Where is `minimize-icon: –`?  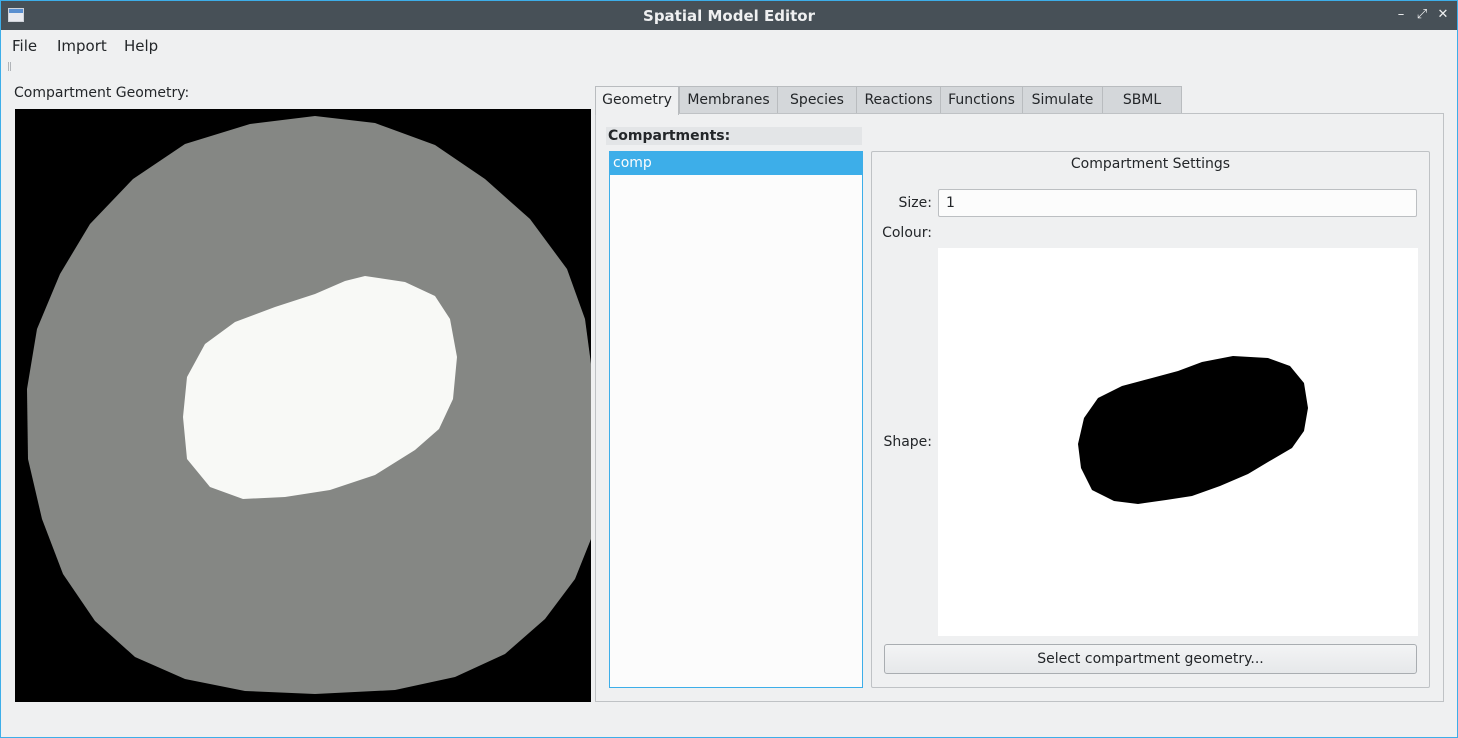 minimize-icon: – is located at coordinates (1401, 15).